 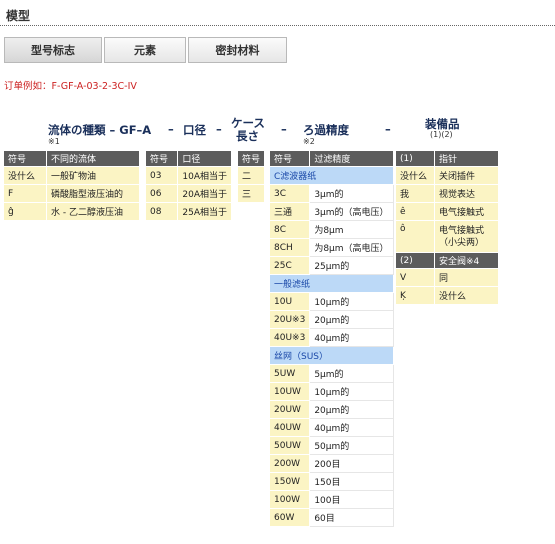 What do you see at coordinates (204, 175) in the screenshot?
I see `value-cell: 10A相当于` at bounding box center [204, 175].